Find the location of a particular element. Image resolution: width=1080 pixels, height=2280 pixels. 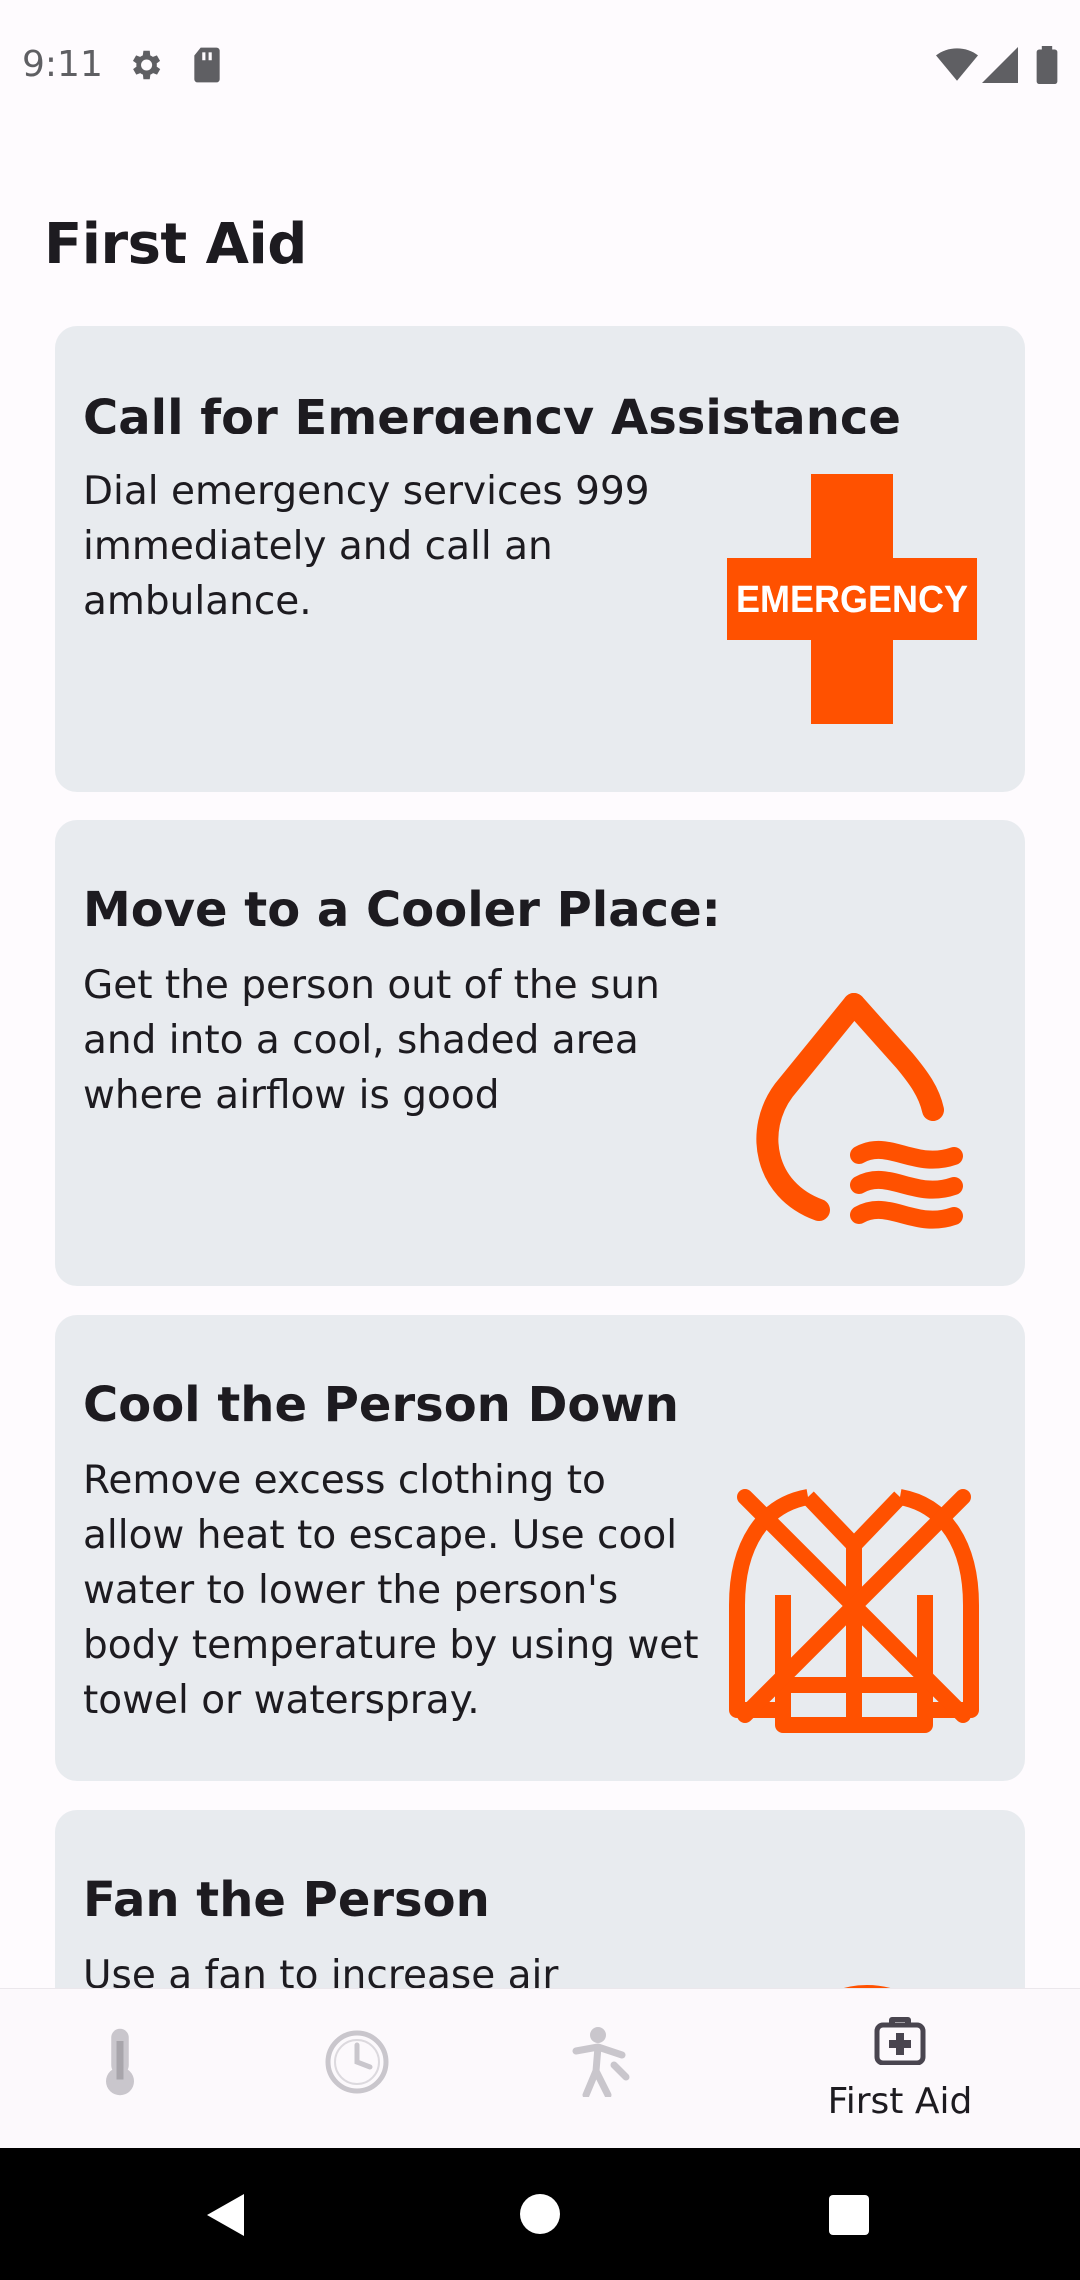

nav-item-exercise is located at coordinates (600, 2069).